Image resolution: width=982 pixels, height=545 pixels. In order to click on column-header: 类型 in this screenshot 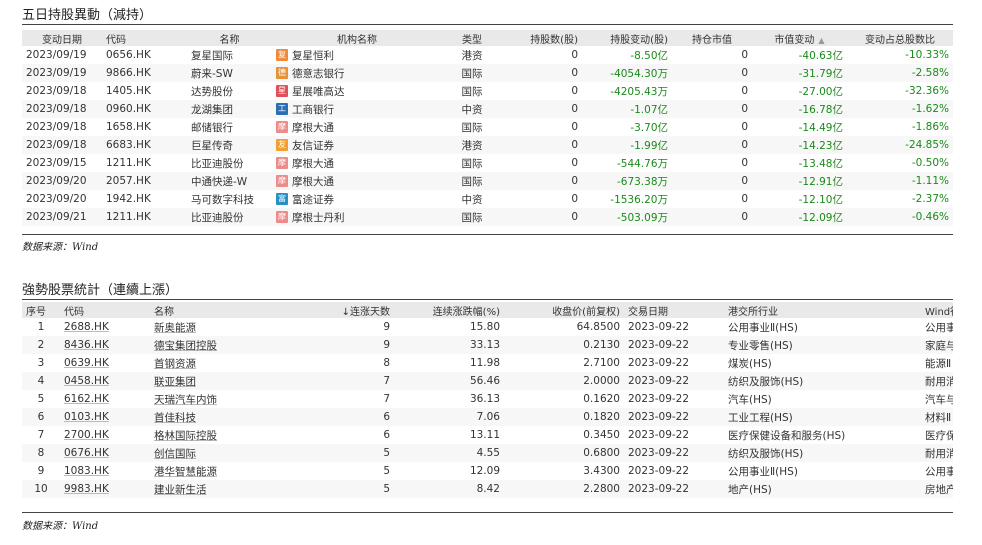, I will do `click(472, 38)`.